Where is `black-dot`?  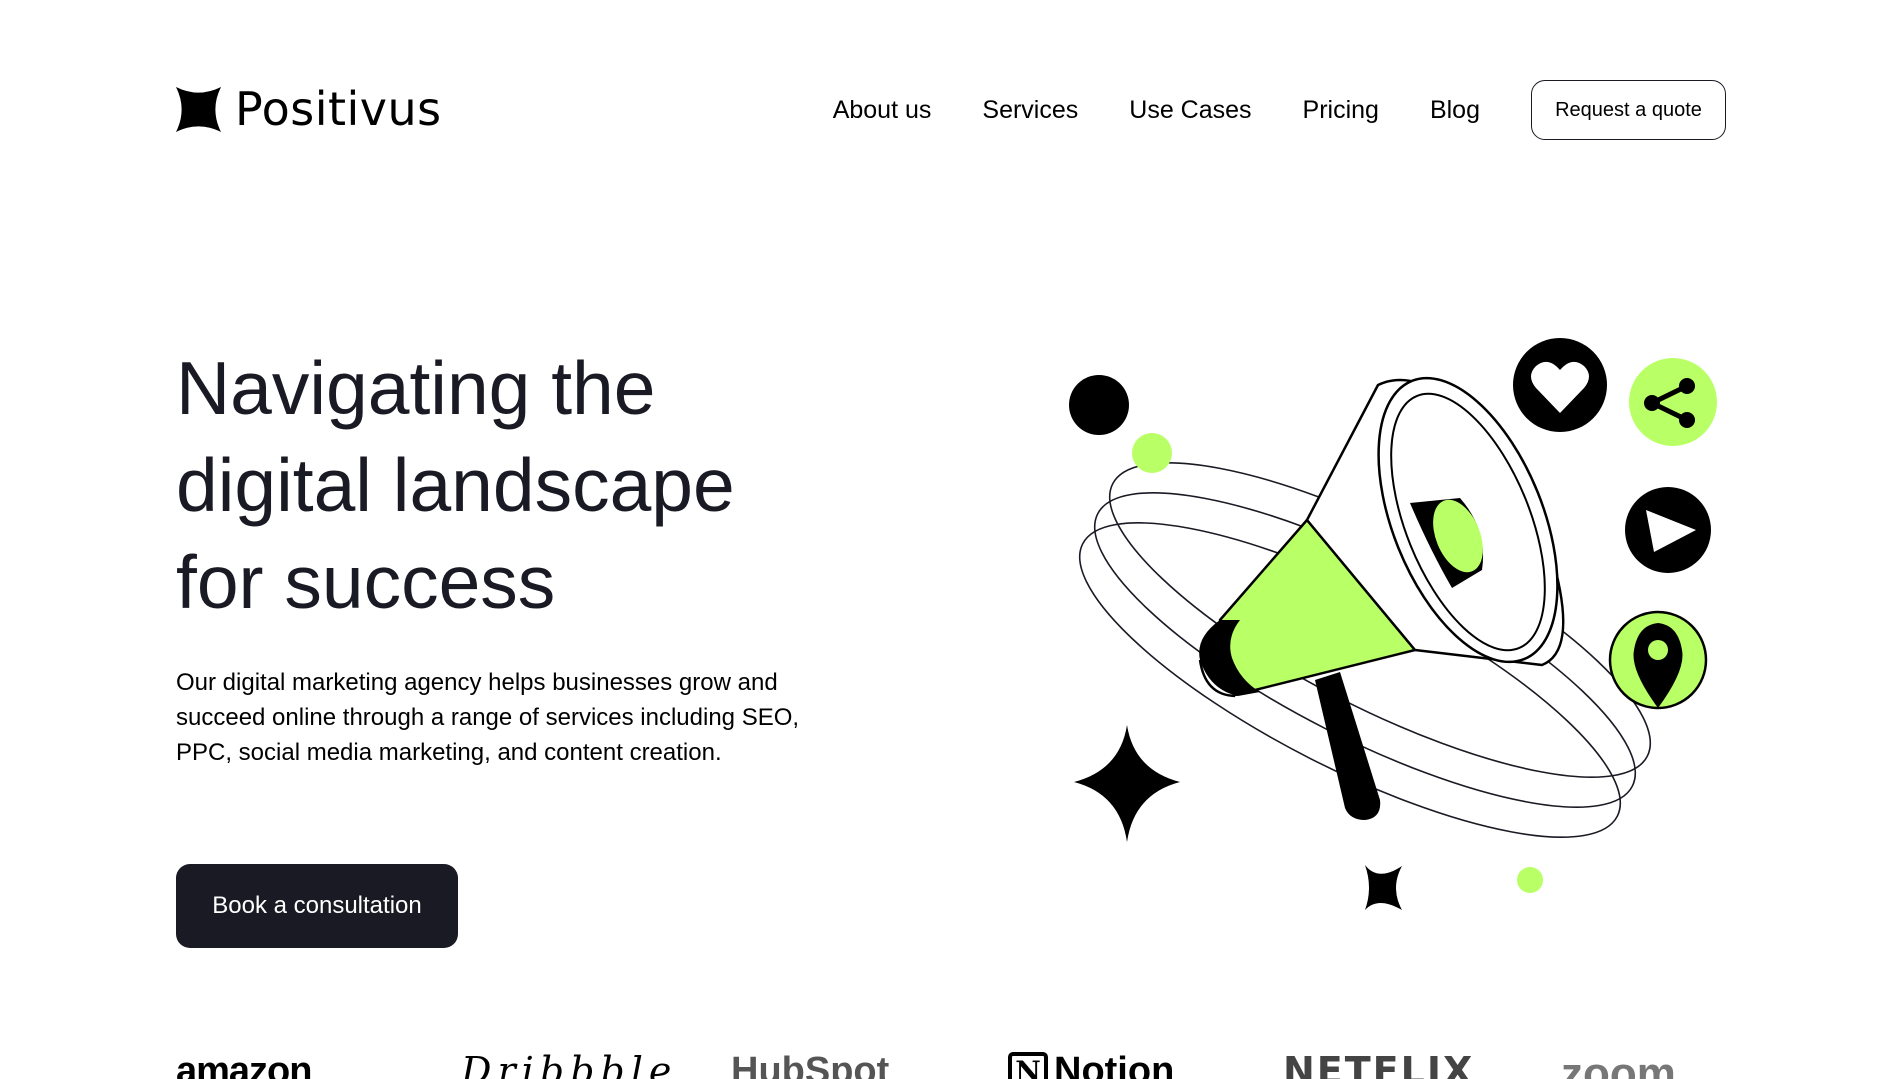
black-dot is located at coordinates (1099, 405).